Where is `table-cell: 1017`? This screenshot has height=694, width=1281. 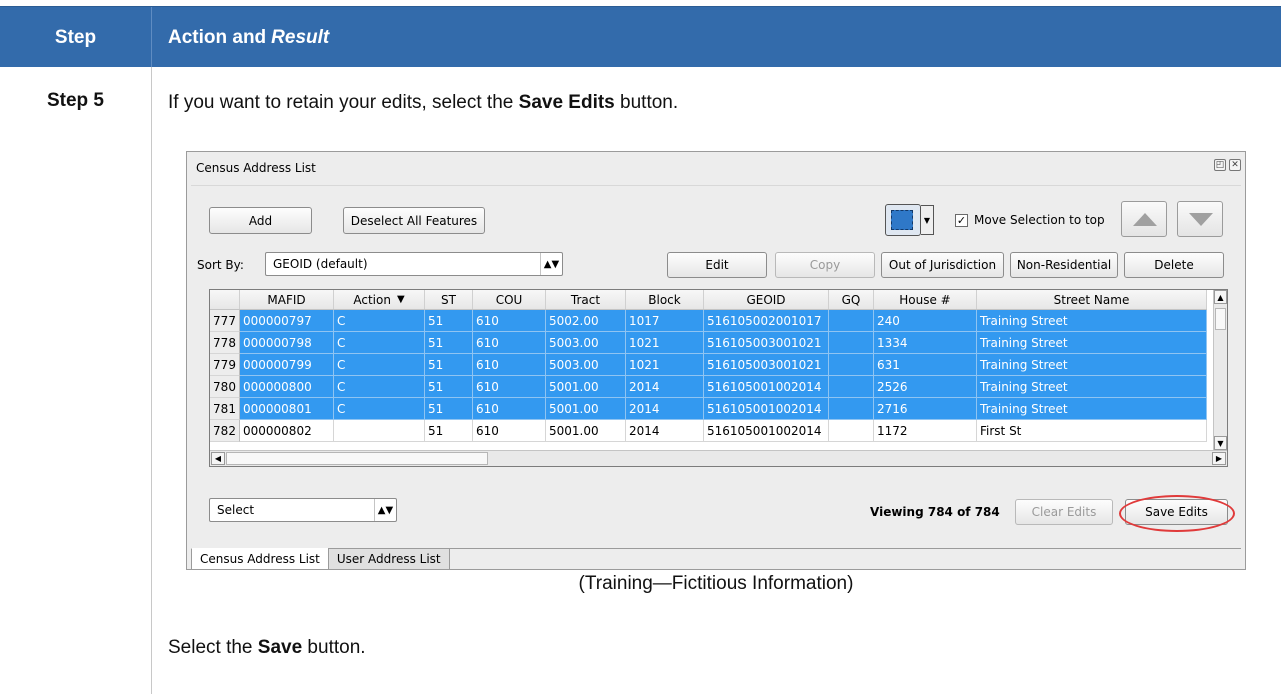 table-cell: 1017 is located at coordinates (665, 321).